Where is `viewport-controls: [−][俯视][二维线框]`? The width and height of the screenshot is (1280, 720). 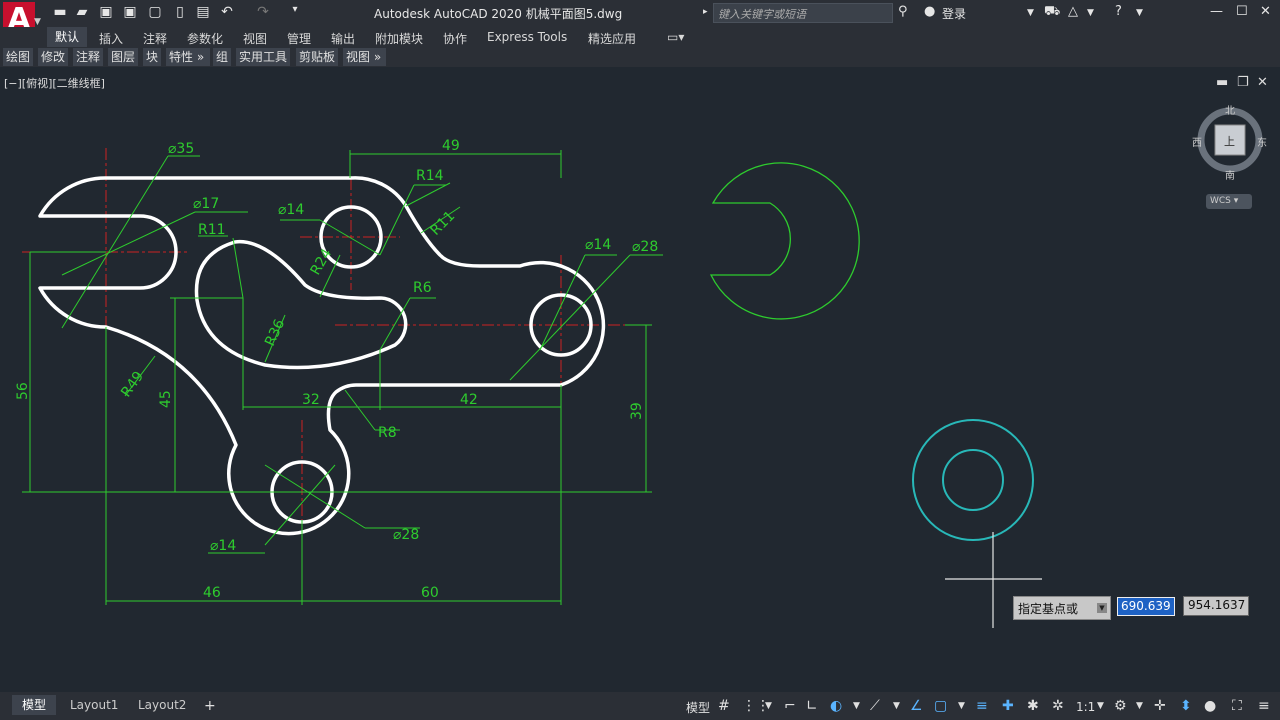 viewport-controls: [−][俯视][二维线框] is located at coordinates (54, 83).